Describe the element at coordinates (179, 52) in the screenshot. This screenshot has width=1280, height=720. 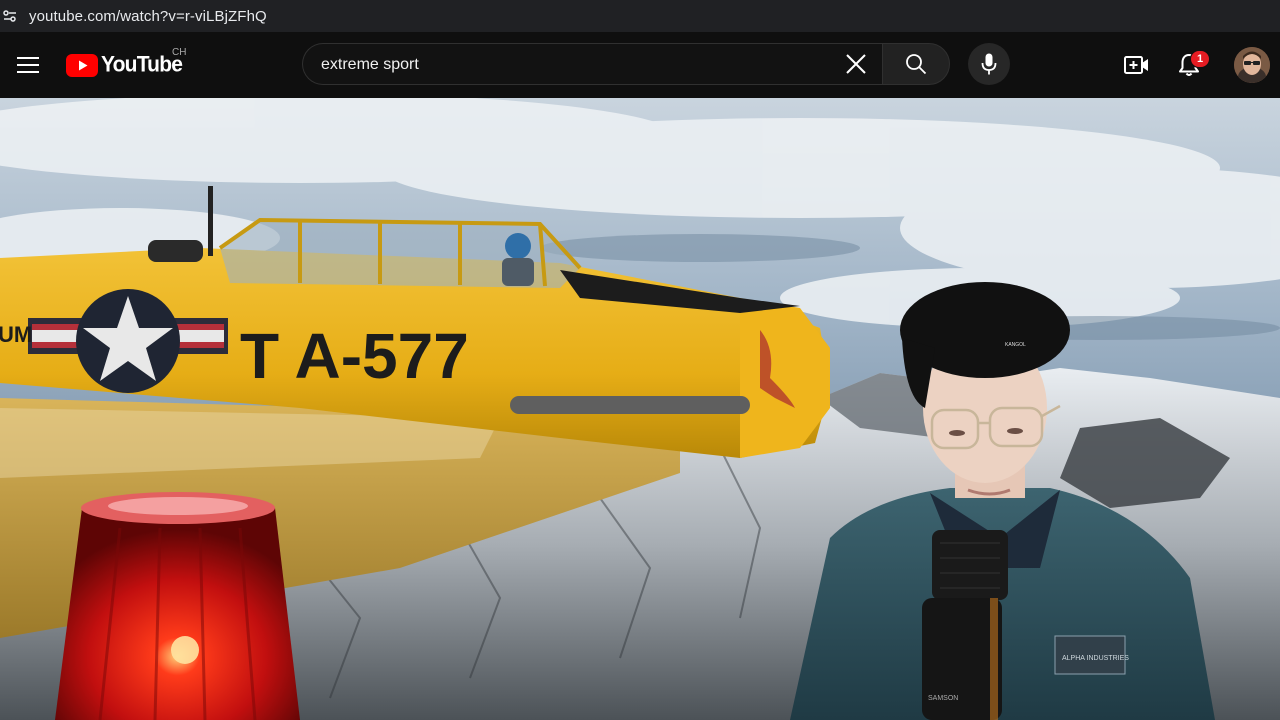
I see `country-code: CH` at that location.